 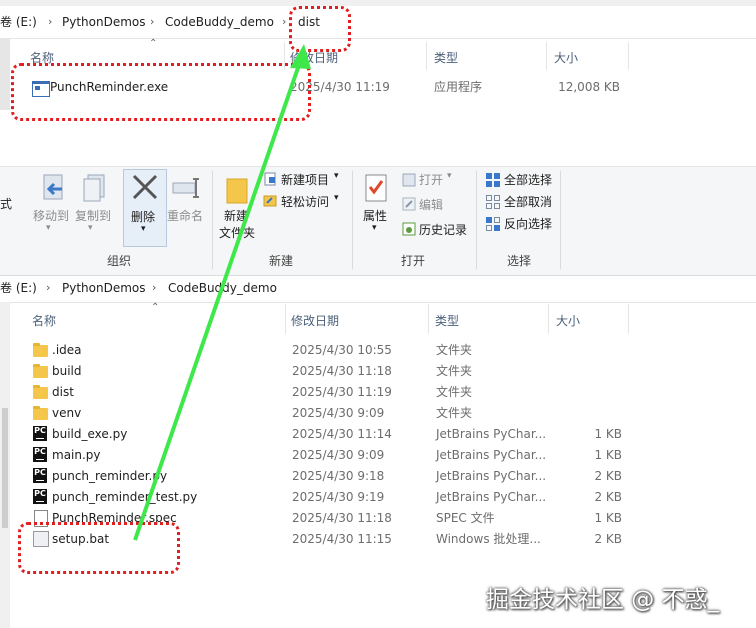 I want to click on arrow-head-icon, so click(x=300, y=56).